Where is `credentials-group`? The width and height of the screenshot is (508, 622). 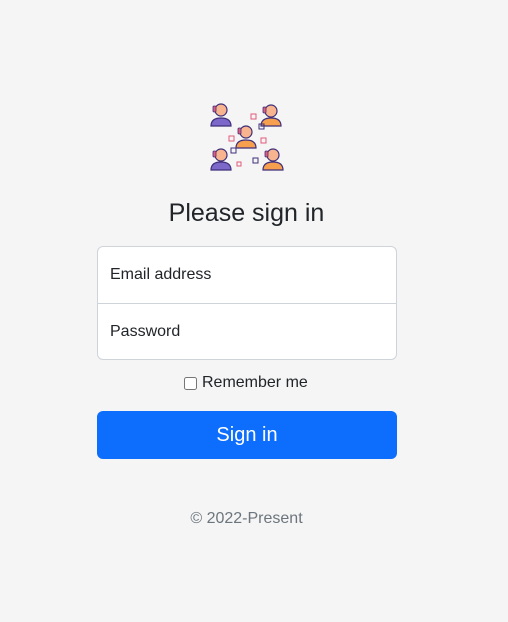 credentials-group is located at coordinates (247, 303).